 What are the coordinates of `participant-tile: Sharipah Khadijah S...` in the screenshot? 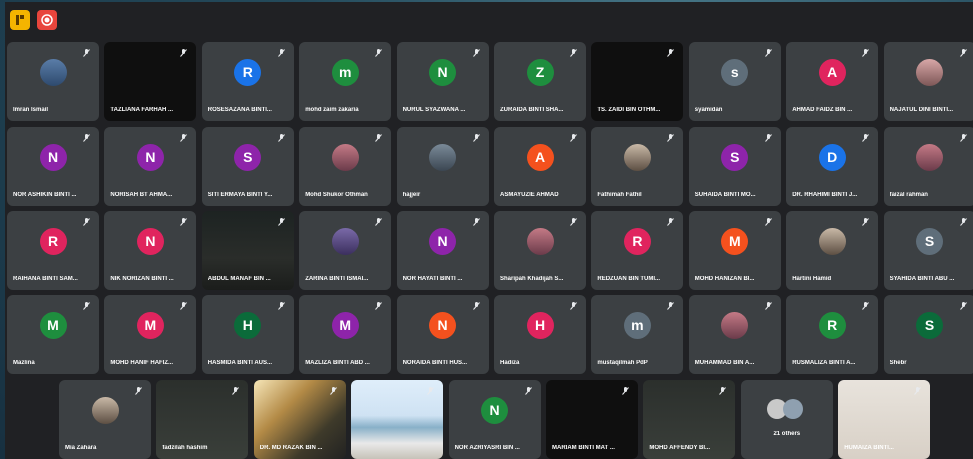 It's located at (540, 250).